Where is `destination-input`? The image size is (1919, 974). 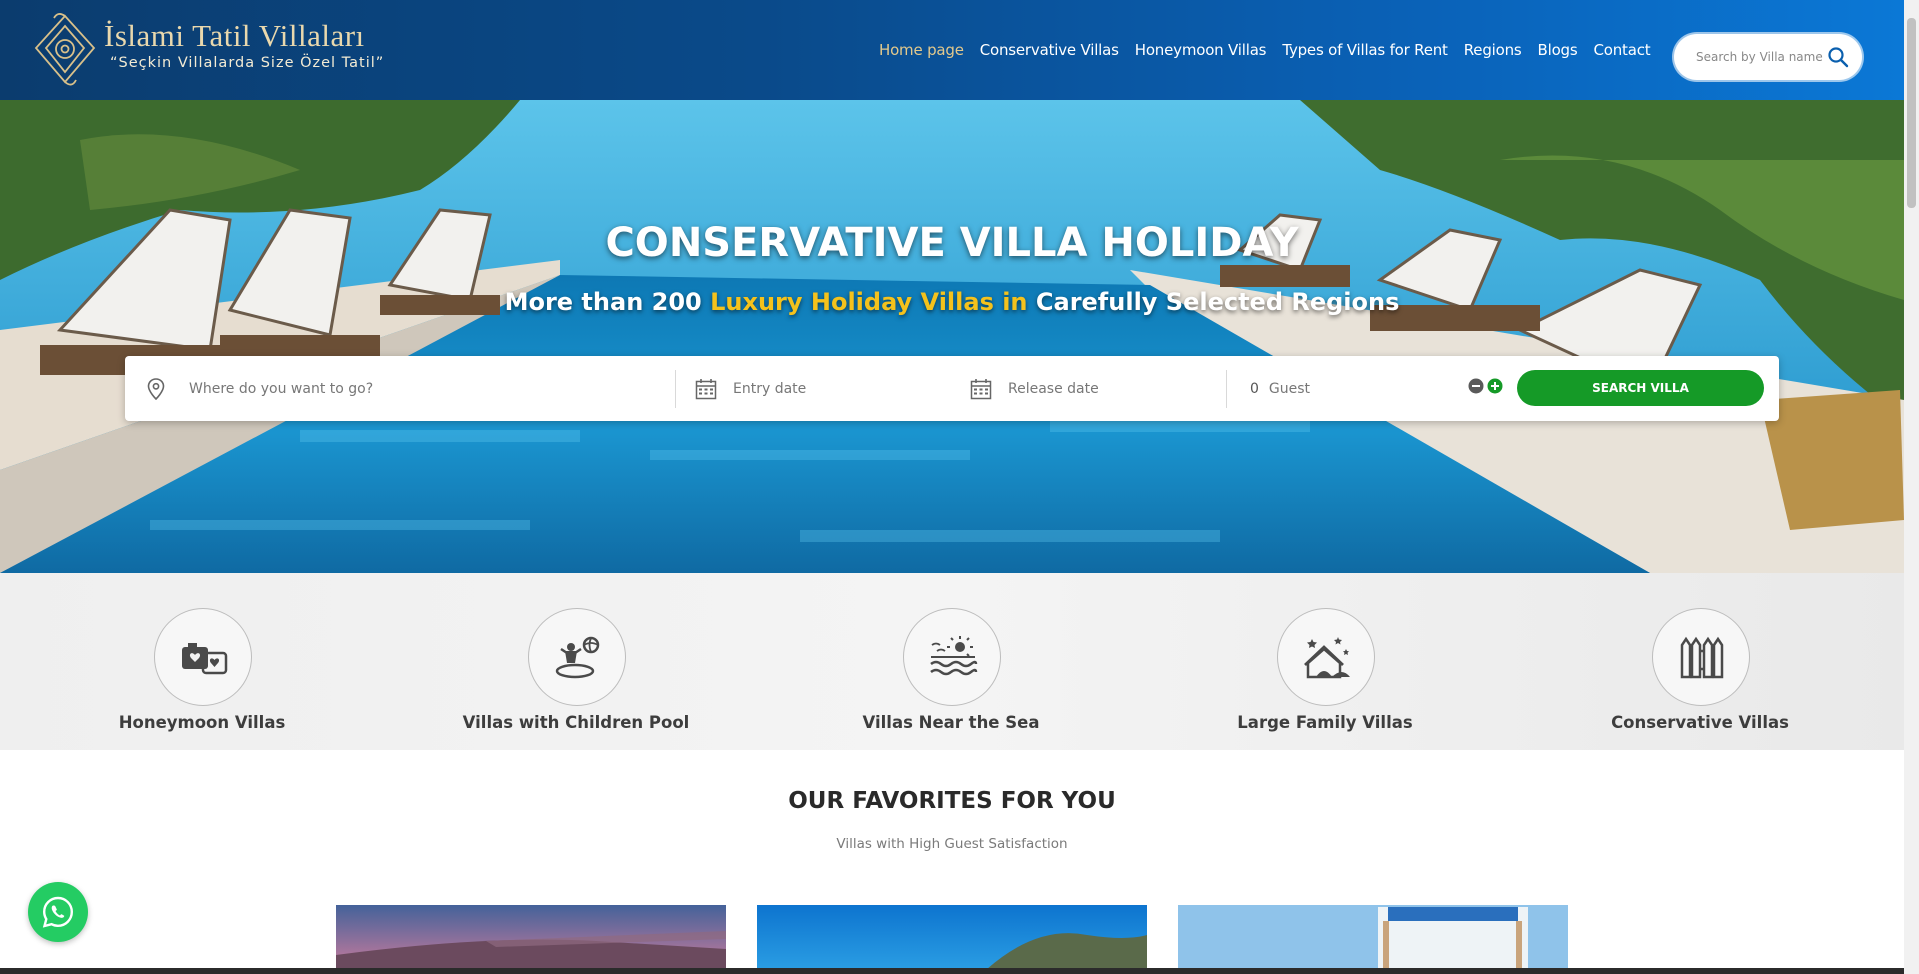
destination-input is located at coordinates (419, 388).